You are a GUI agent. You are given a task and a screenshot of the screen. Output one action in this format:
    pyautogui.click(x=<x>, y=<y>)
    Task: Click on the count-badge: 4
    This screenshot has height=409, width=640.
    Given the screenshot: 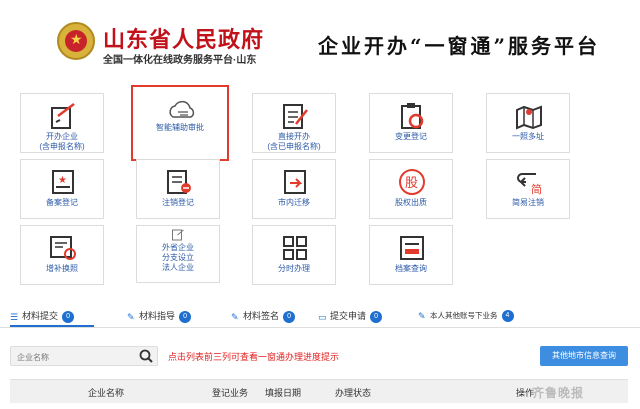 What is the action you would take?
    pyautogui.click(x=507, y=316)
    